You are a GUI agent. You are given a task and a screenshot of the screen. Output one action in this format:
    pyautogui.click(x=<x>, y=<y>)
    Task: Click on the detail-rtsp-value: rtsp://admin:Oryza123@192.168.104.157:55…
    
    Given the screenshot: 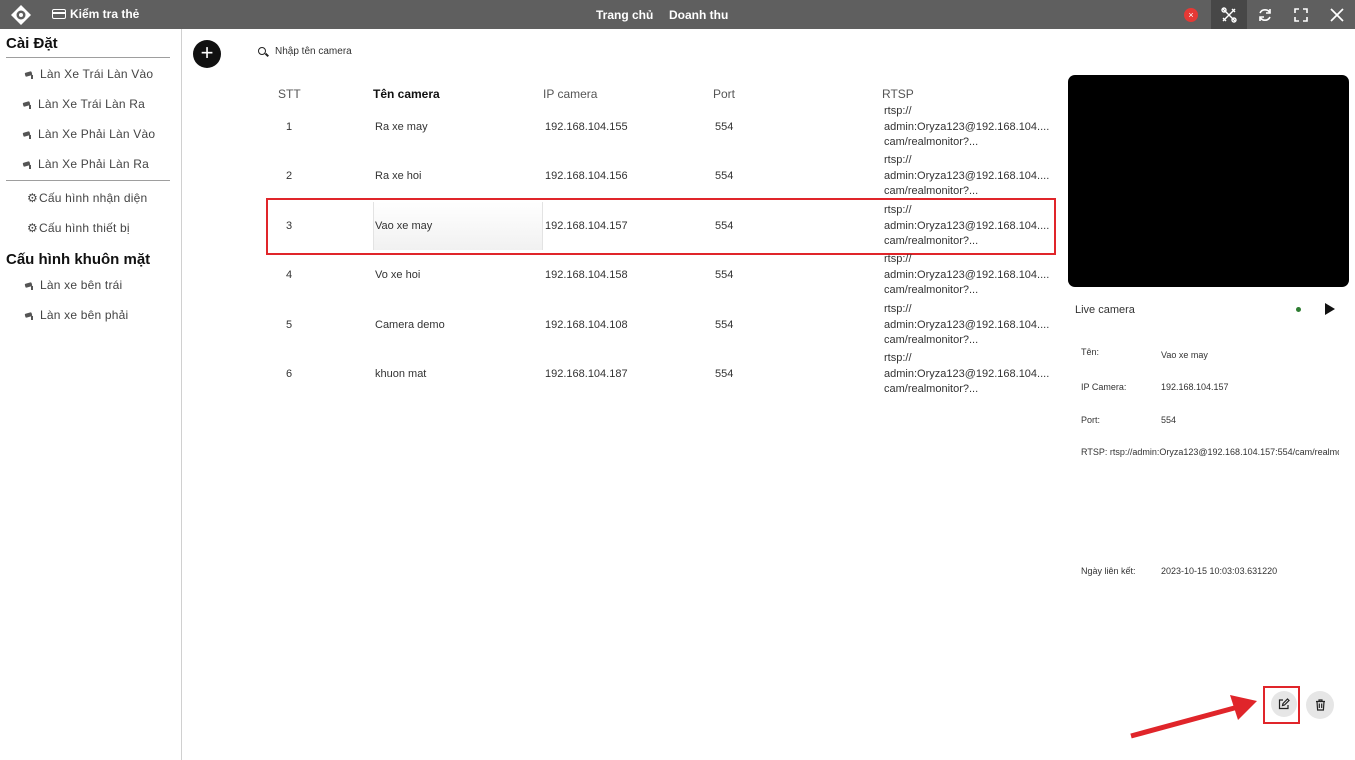 What is the action you would take?
    pyautogui.click(x=1224, y=452)
    